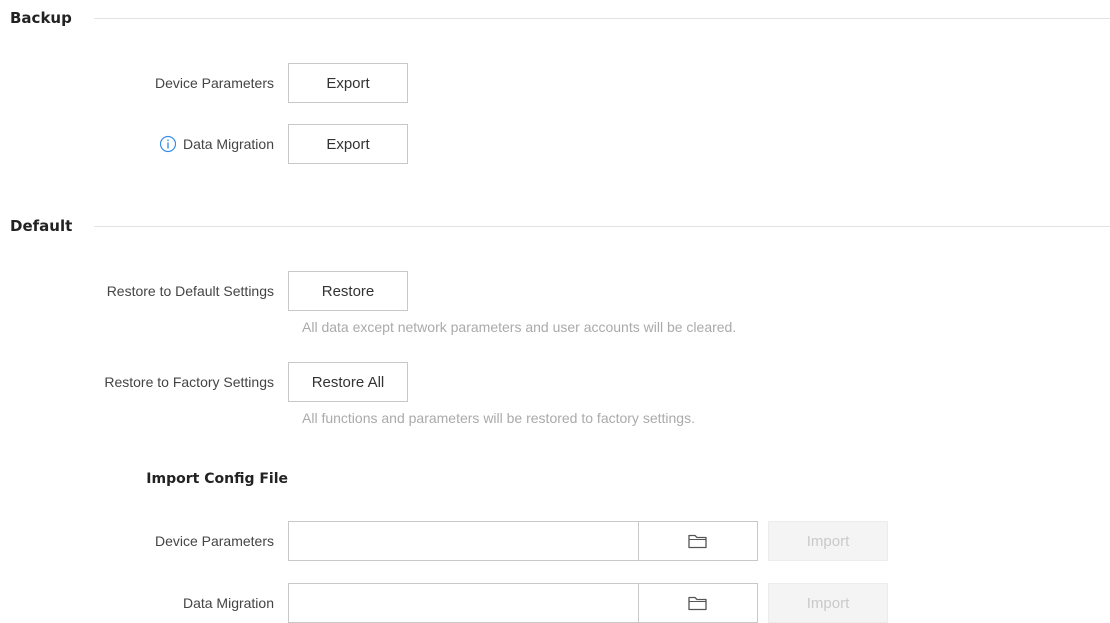 Image resolution: width=1110 pixels, height=623 pixels. What do you see at coordinates (144, 83) in the screenshot?
I see `backup-device-parameters-label: Device Parameters` at bounding box center [144, 83].